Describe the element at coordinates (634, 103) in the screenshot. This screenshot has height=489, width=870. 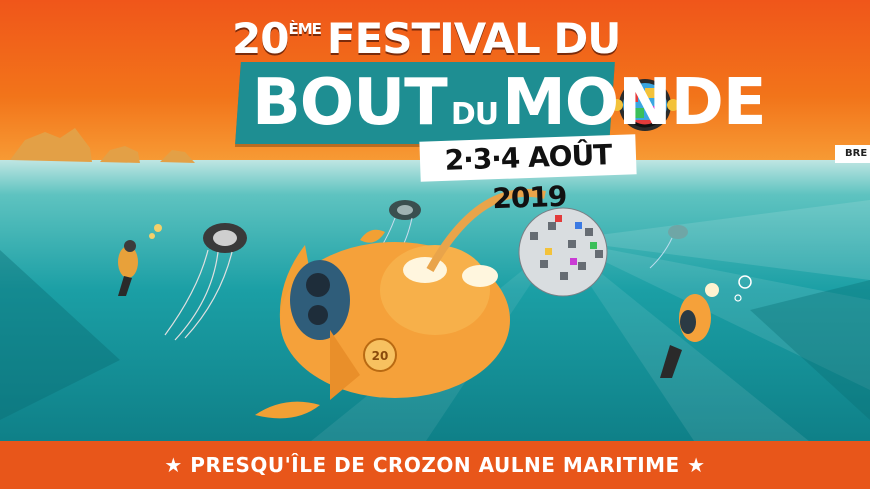
I see `monde-text: MONDE` at that location.